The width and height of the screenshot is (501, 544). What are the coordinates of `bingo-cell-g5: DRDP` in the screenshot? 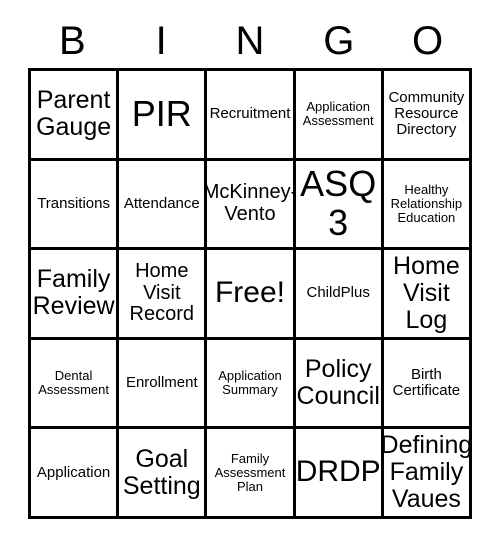 It's located at (339, 474).